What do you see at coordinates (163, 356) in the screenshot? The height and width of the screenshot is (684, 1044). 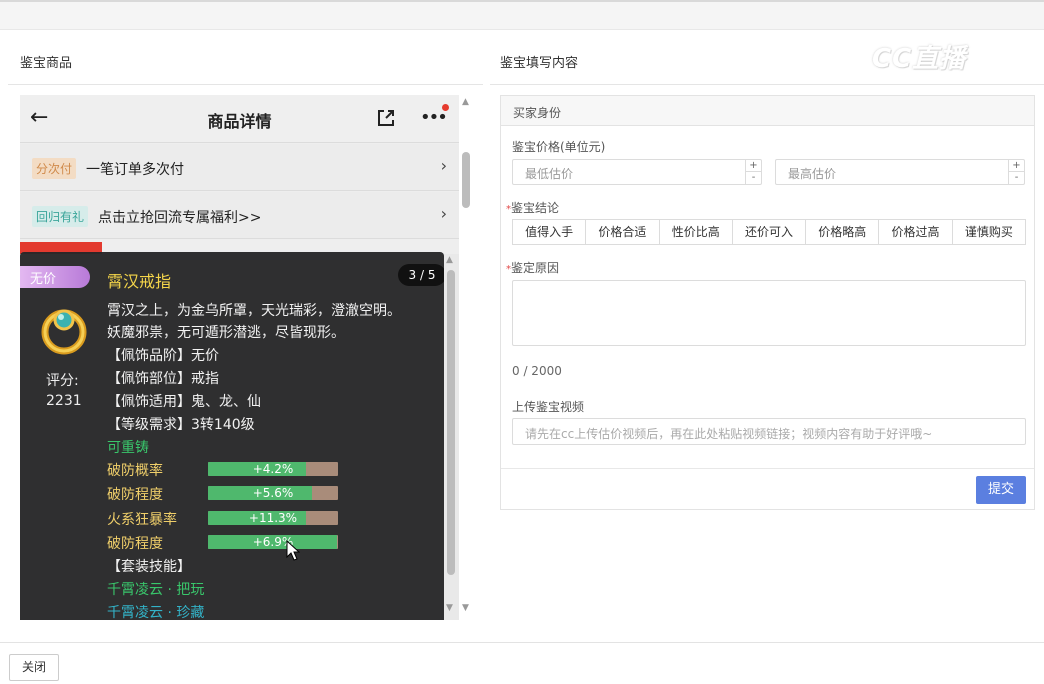 I see `item-attribute: 【佩饰品阶】无价` at bounding box center [163, 356].